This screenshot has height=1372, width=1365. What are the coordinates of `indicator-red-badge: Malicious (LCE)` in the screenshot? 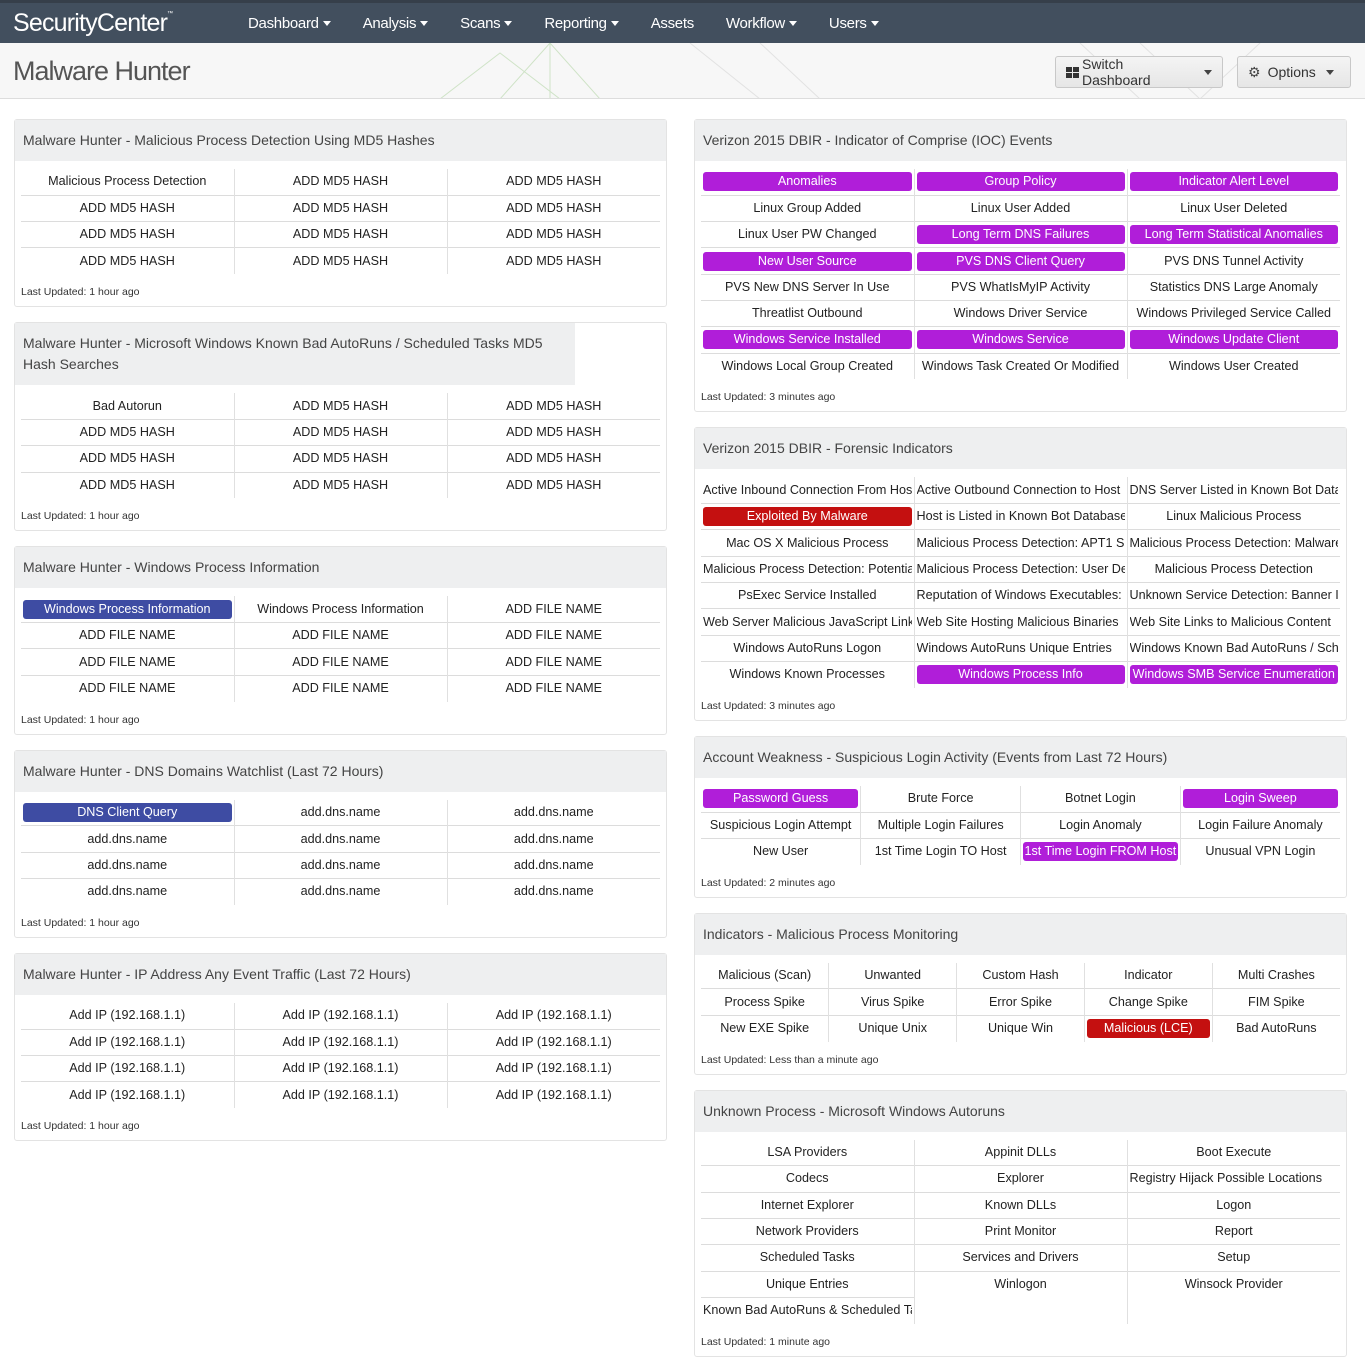 It's located at (1148, 1029).